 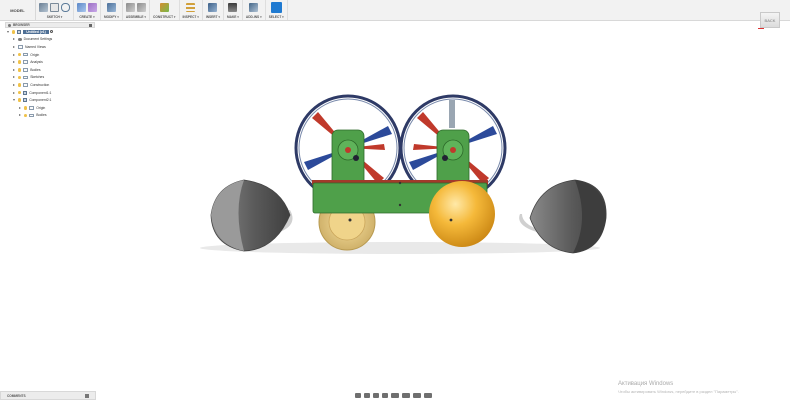 I want to click on browser-item-analysis: Analysis, so click(x=50, y=62).